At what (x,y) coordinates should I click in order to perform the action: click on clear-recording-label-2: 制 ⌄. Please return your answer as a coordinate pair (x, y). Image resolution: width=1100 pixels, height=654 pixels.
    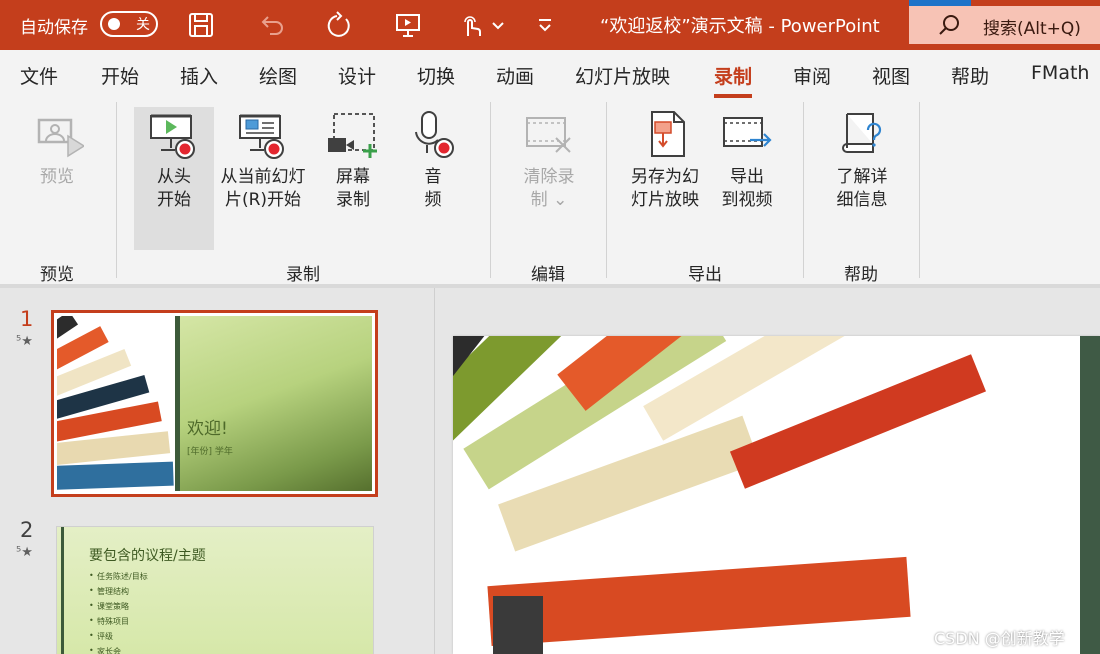
    Looking at the image, I should click on (549, 200).